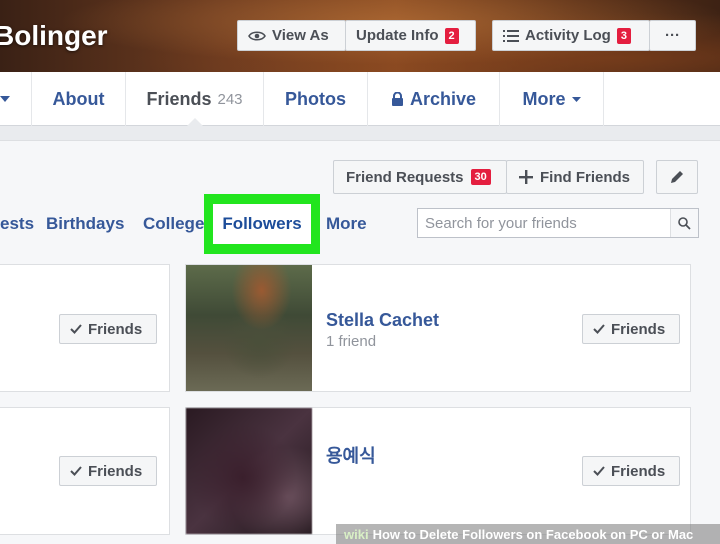  Describe the element at coordinates (17, 224) in the screenshot. I see `tab-requests: ests` at that location.